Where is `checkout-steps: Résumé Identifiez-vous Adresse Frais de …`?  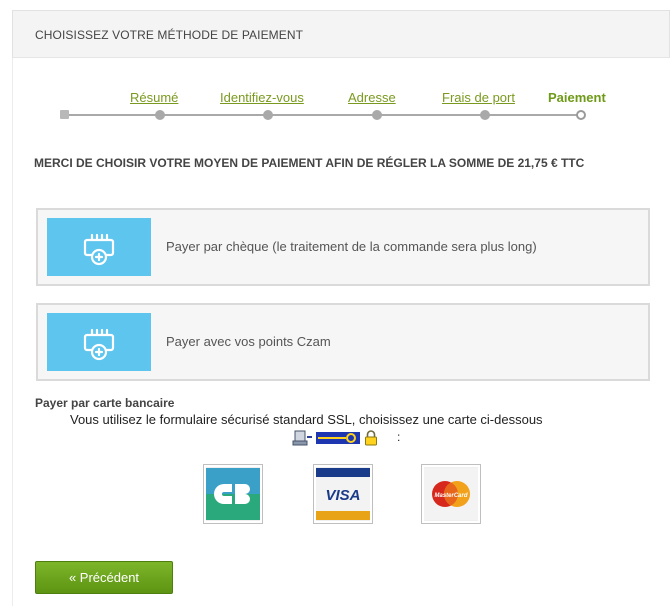 checkout-steps: Résumé Identifiez-vous Adresse Frais de … is located at coordinates (346, 106).